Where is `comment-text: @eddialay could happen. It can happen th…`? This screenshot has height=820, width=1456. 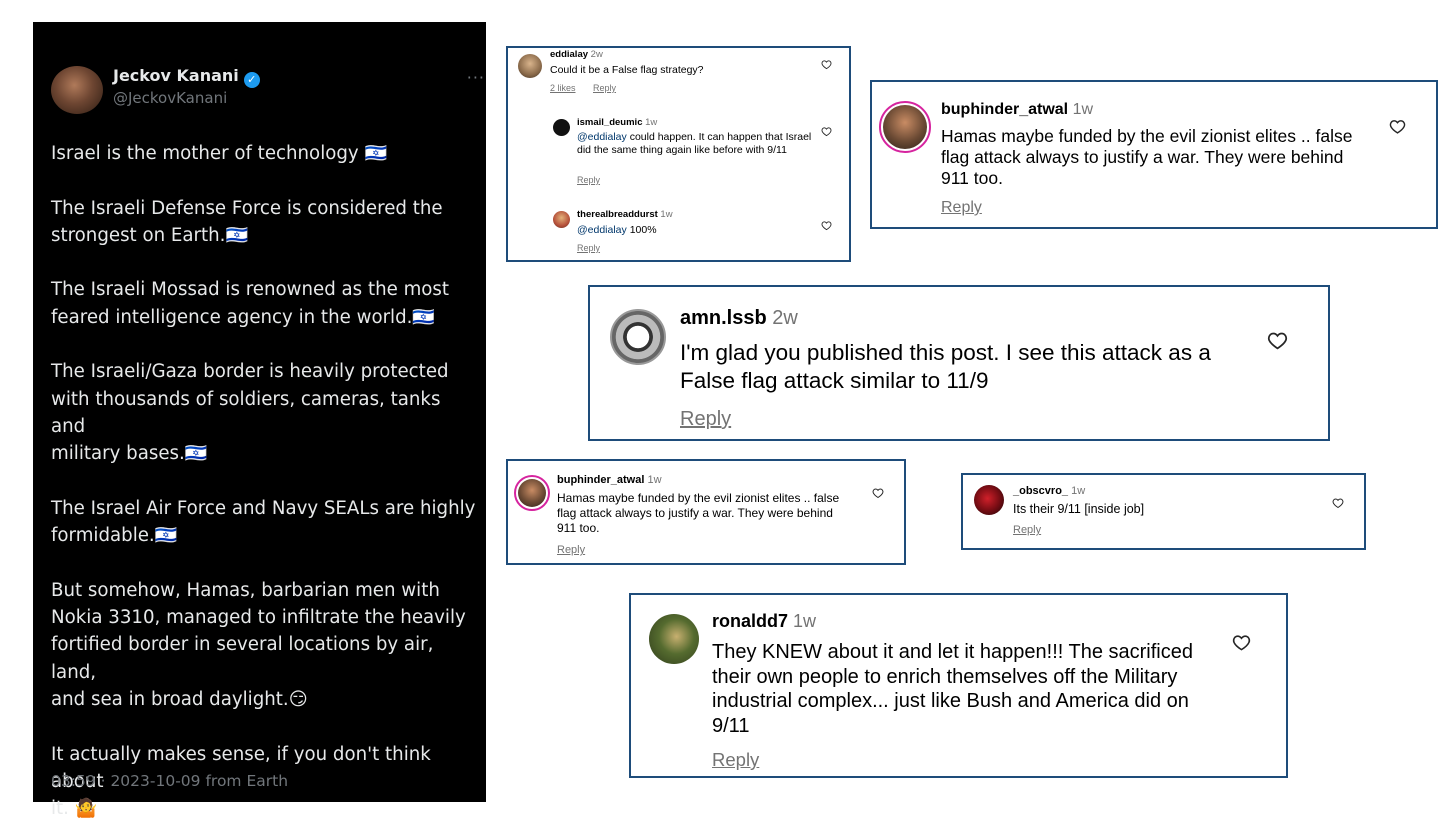 comment-text: @eddialay could happen. It can happen th… is located at coordinates (695, 143).